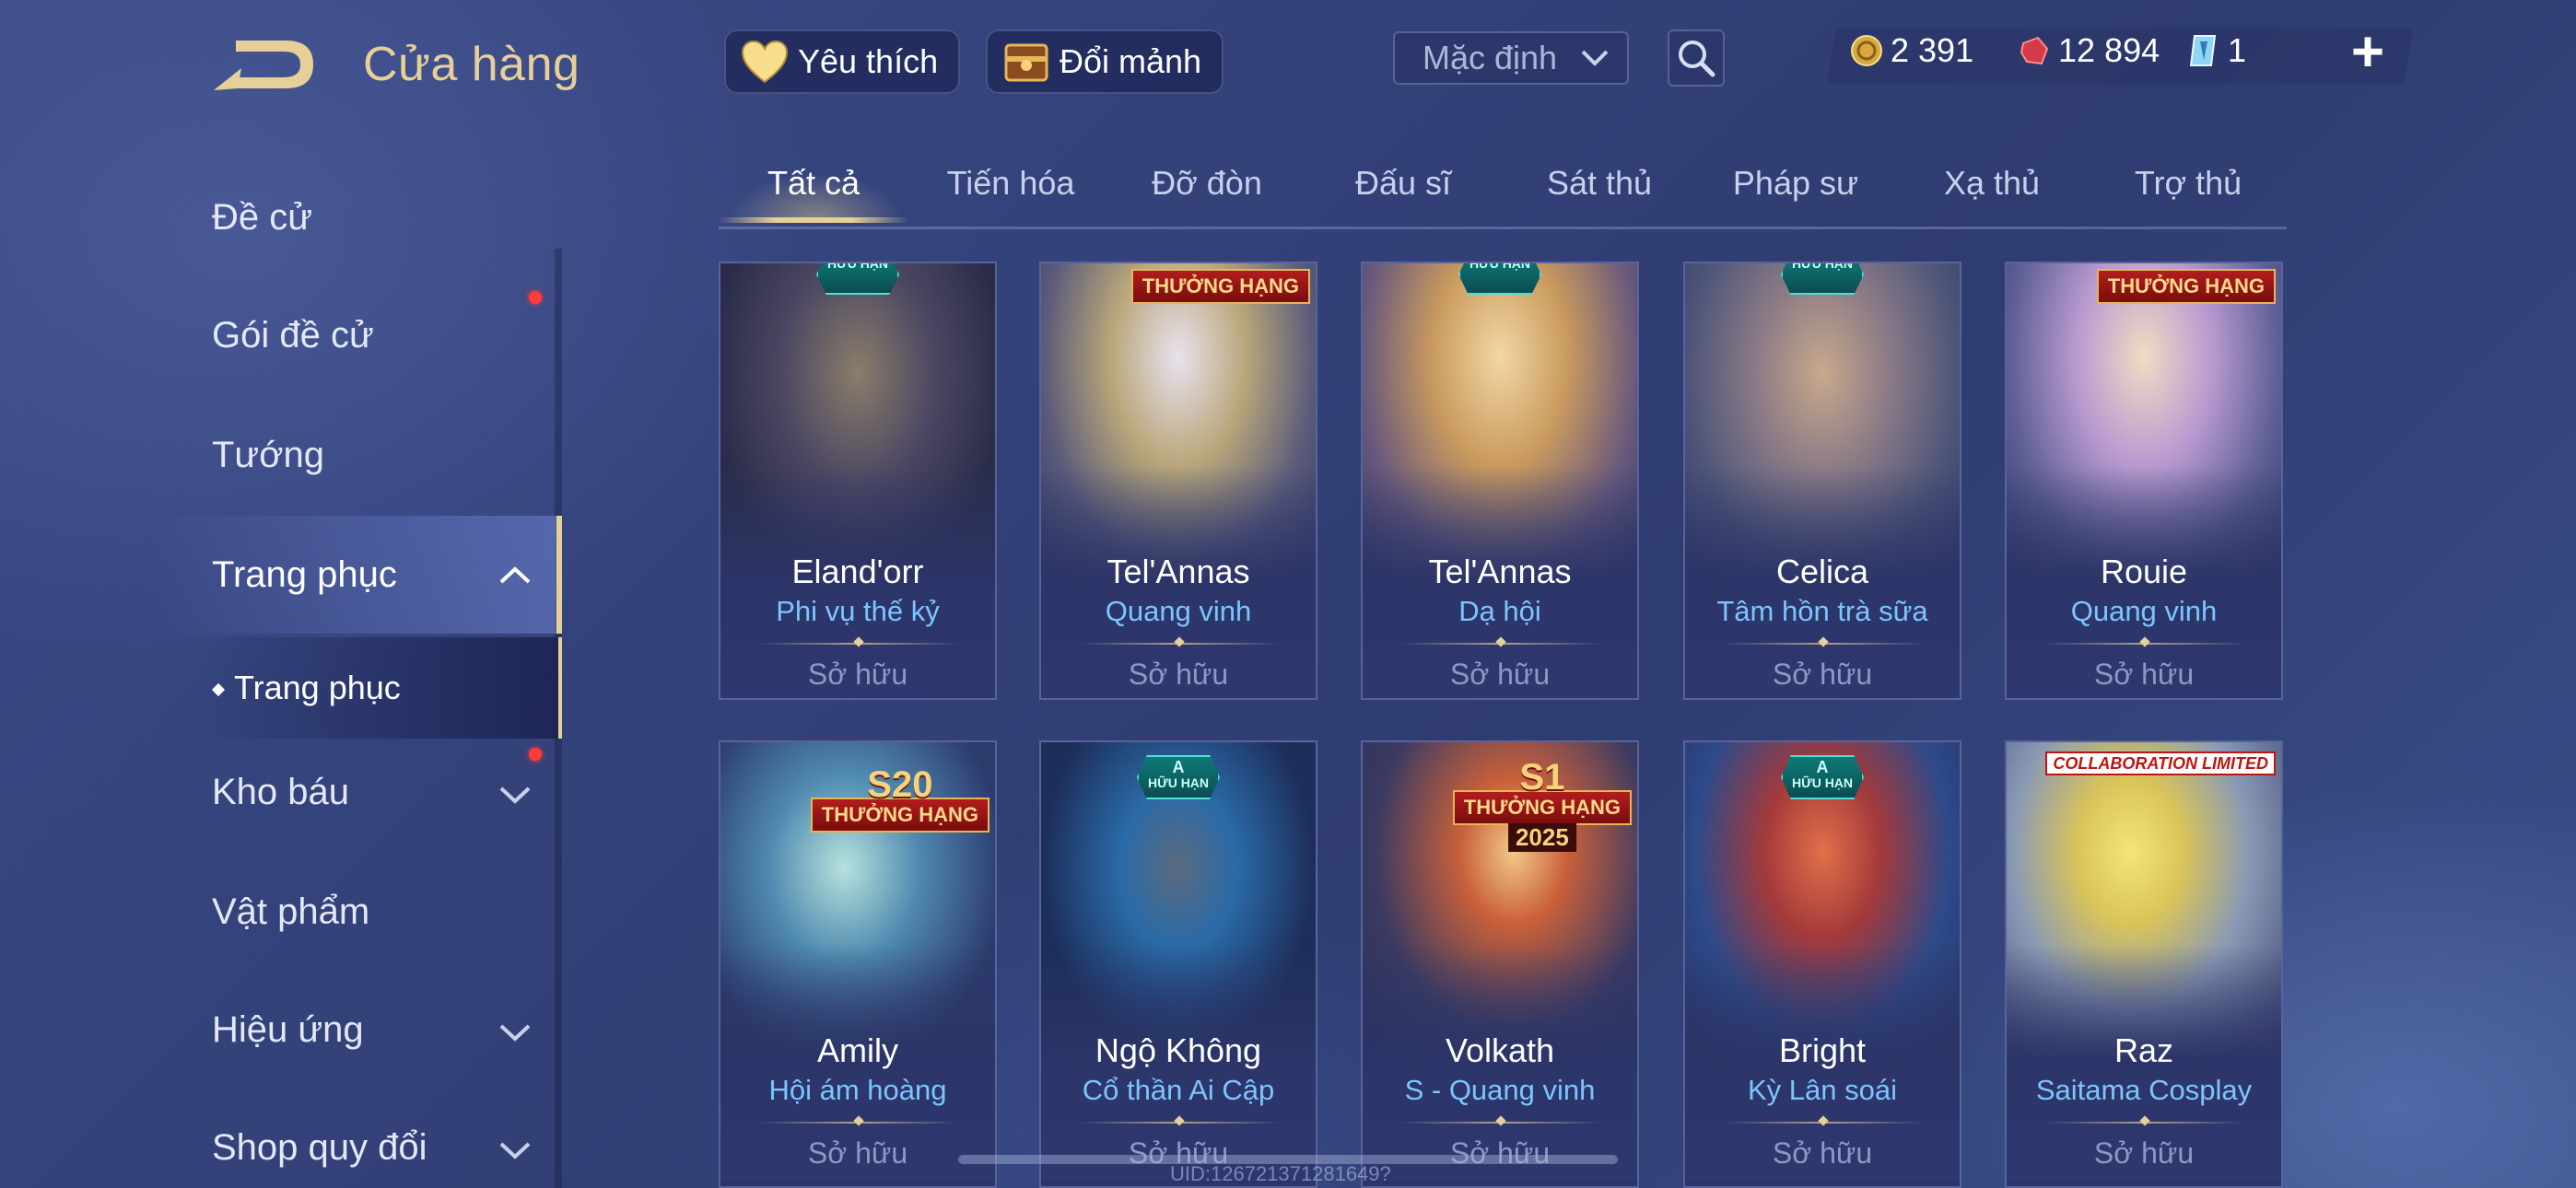 The width and height of the screenshot is (2576, 1188). I want to click on active-tab-glow, so click(815, 196).